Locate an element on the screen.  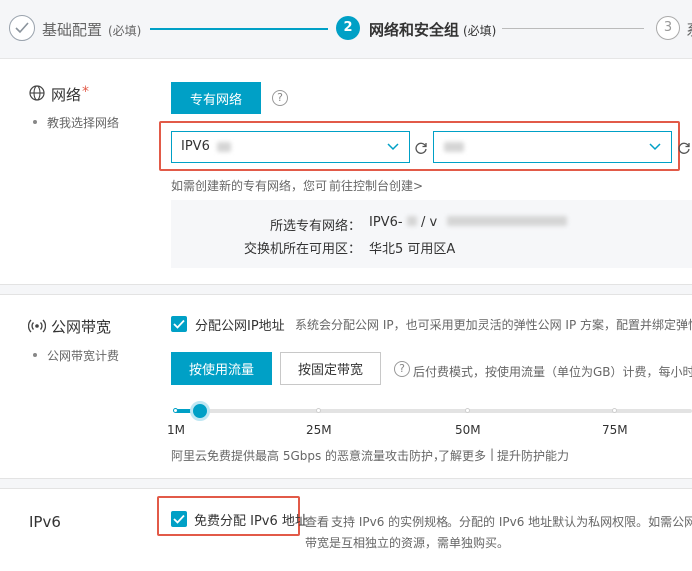
assign-ip-desc: 系统会分配公网 IP，也可采用更加灵活的弹性公网 IP 方案，配置并 is located at coordinates (473, 325).